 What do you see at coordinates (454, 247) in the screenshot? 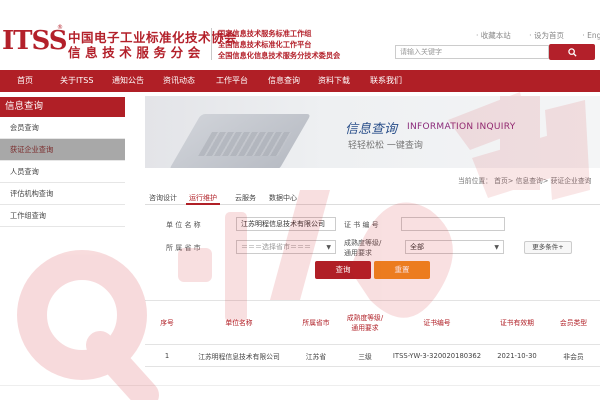
I see `maturity-level-select: 全部 ▼` at bounding box center [454, 247].